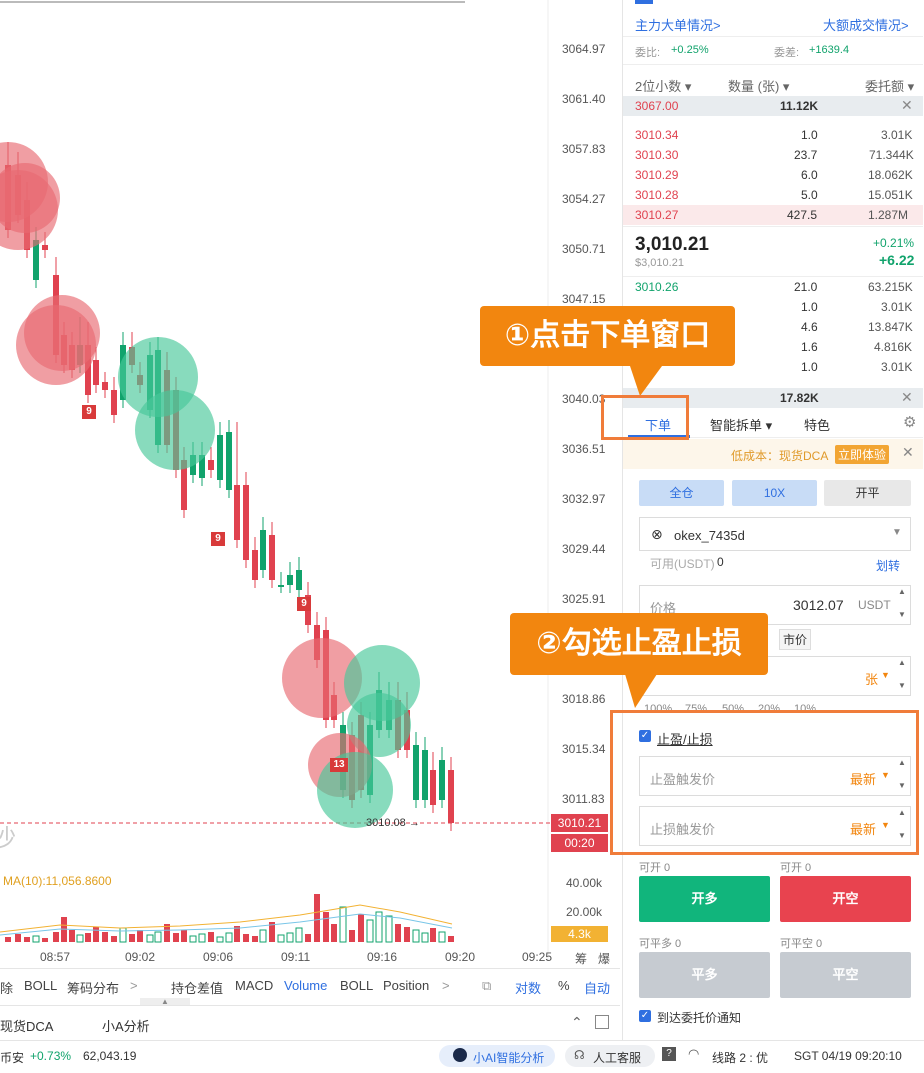 This screenshot has width=924, height=1073. I want to click on ask-row: 3010.29 6.0 18.062K, so click(773, 175).